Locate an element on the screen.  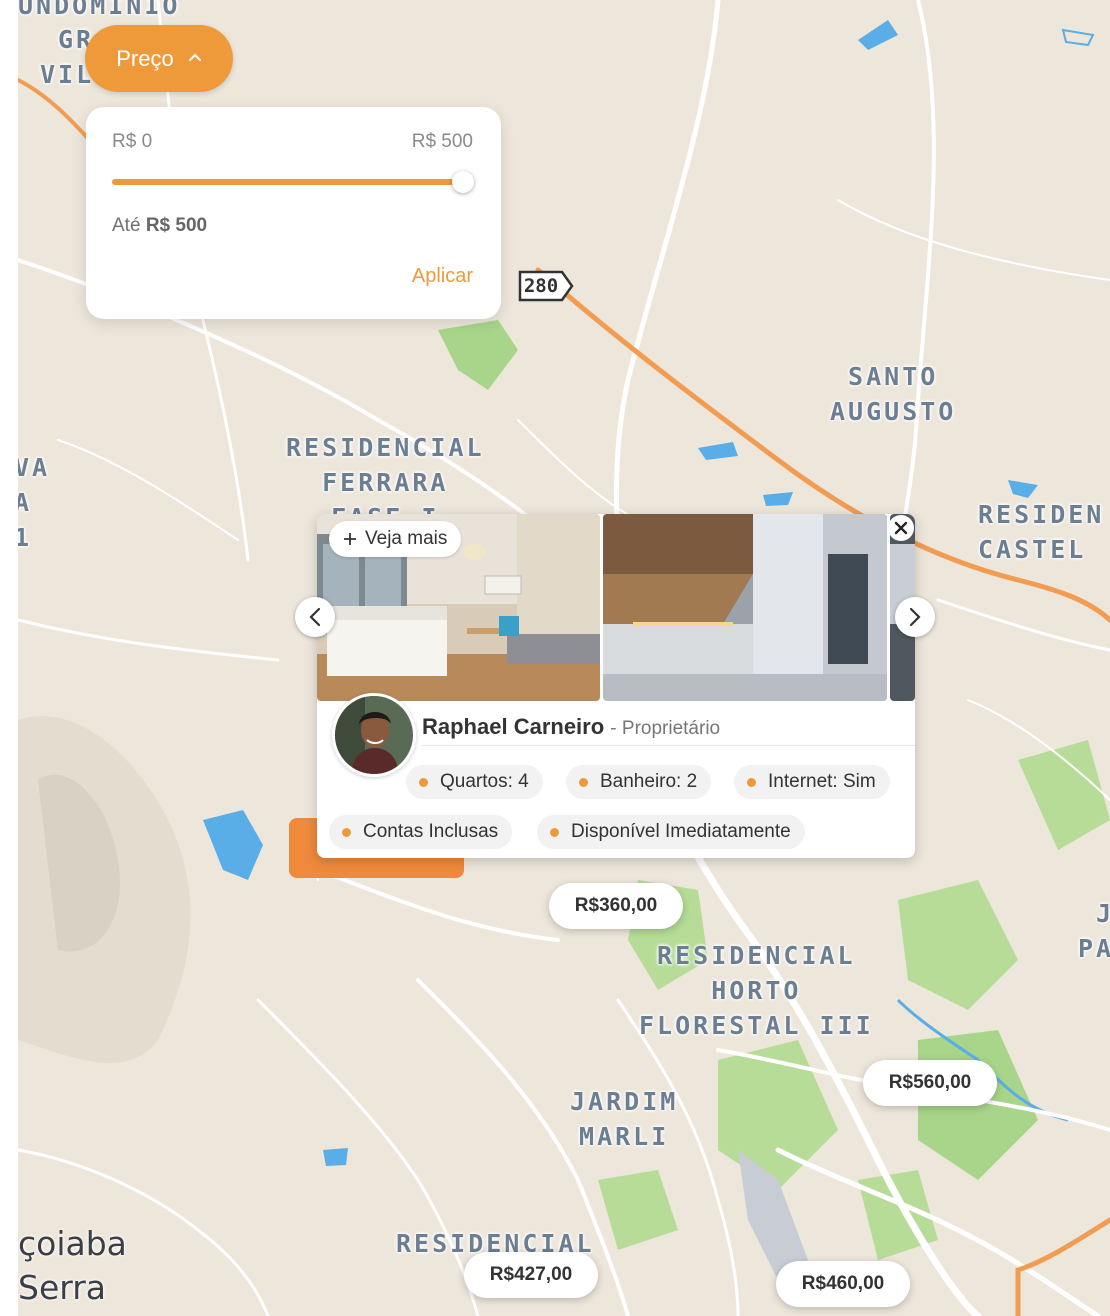
map-label-condominio: UNDOMINIO is located at coordinates (99, 10).